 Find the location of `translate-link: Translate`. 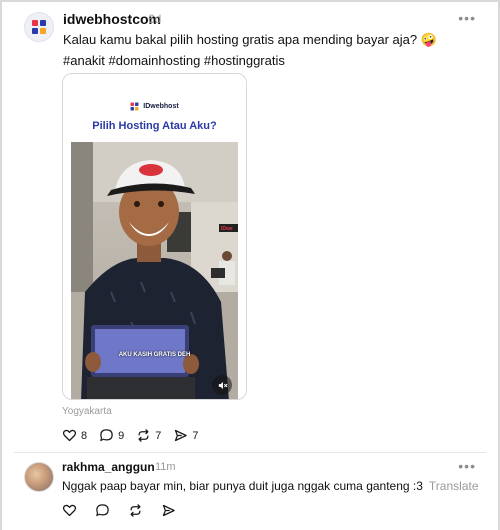

translate-link: Translate is located at coordinates (454, 486).